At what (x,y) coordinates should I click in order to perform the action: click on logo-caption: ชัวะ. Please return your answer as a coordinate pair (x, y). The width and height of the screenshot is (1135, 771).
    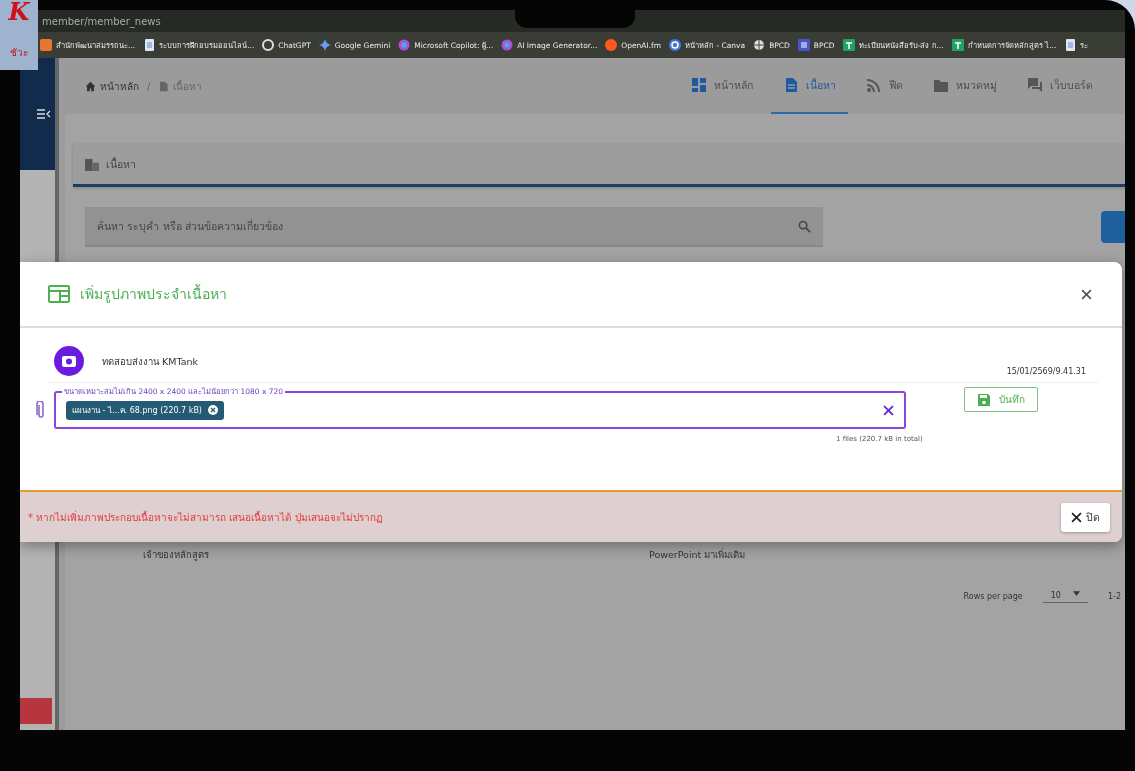
    Looking at the image, I should click on (19, 53).